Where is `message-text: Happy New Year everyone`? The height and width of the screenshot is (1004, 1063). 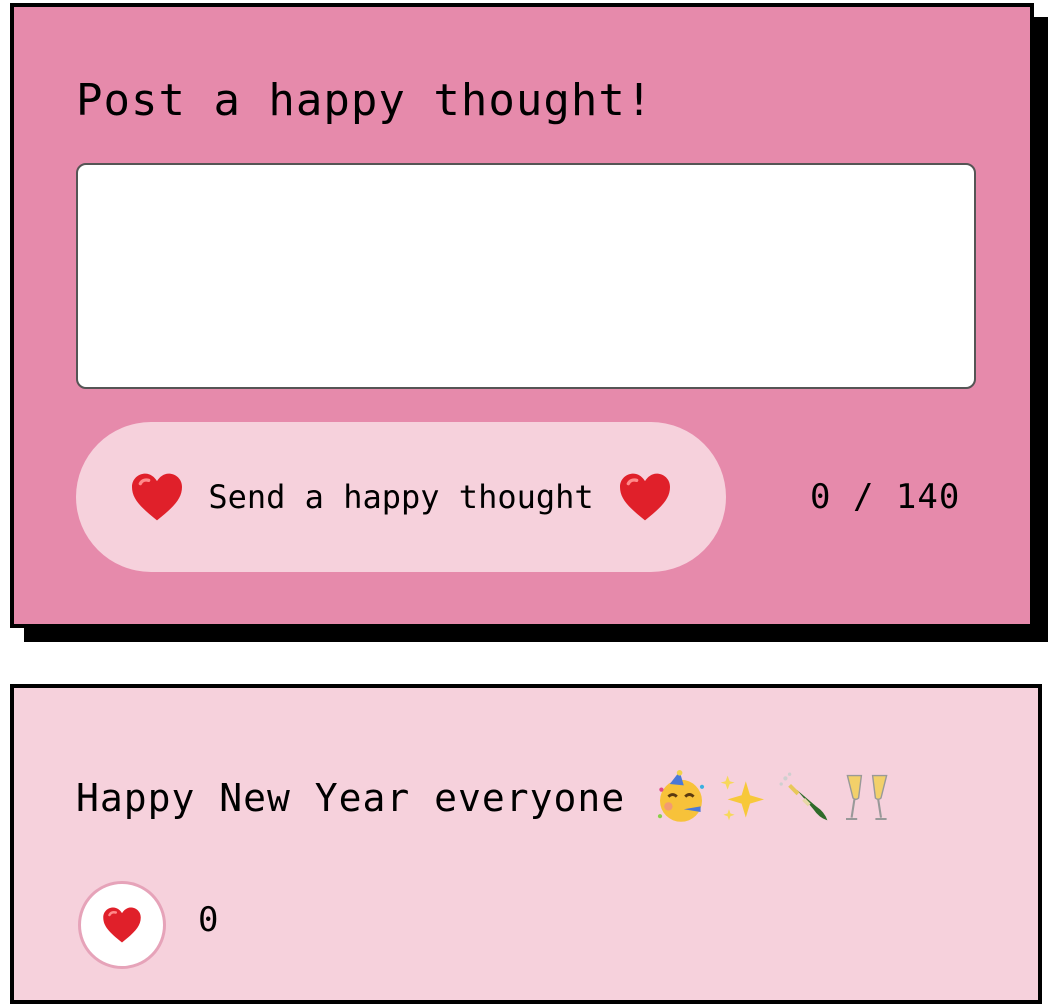 message-text: Happy New Year everyone is located at coordinates (351, 798).